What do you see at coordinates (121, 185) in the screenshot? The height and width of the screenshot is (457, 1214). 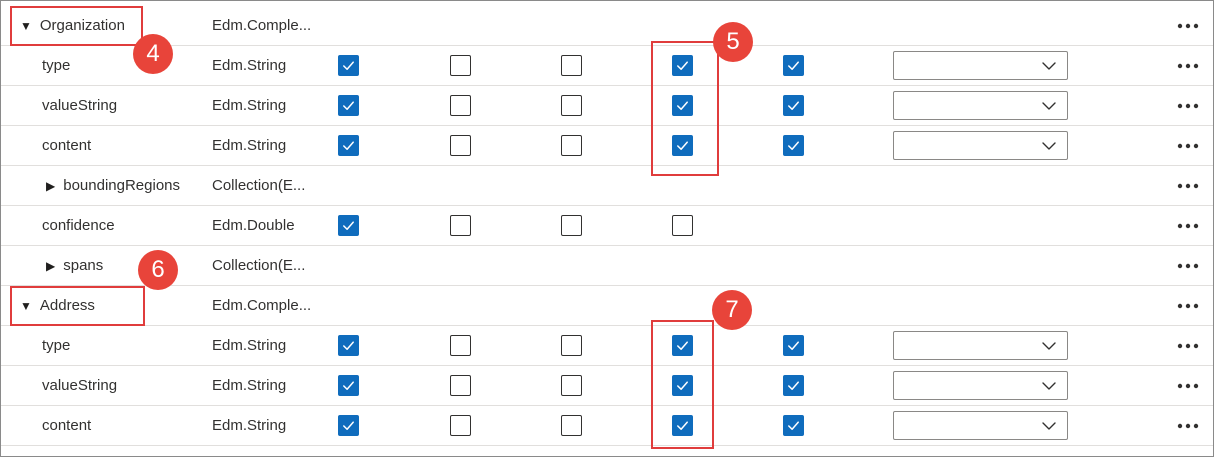 I see `field-name-label: boundingRegions` at bounding box center [121, 185].